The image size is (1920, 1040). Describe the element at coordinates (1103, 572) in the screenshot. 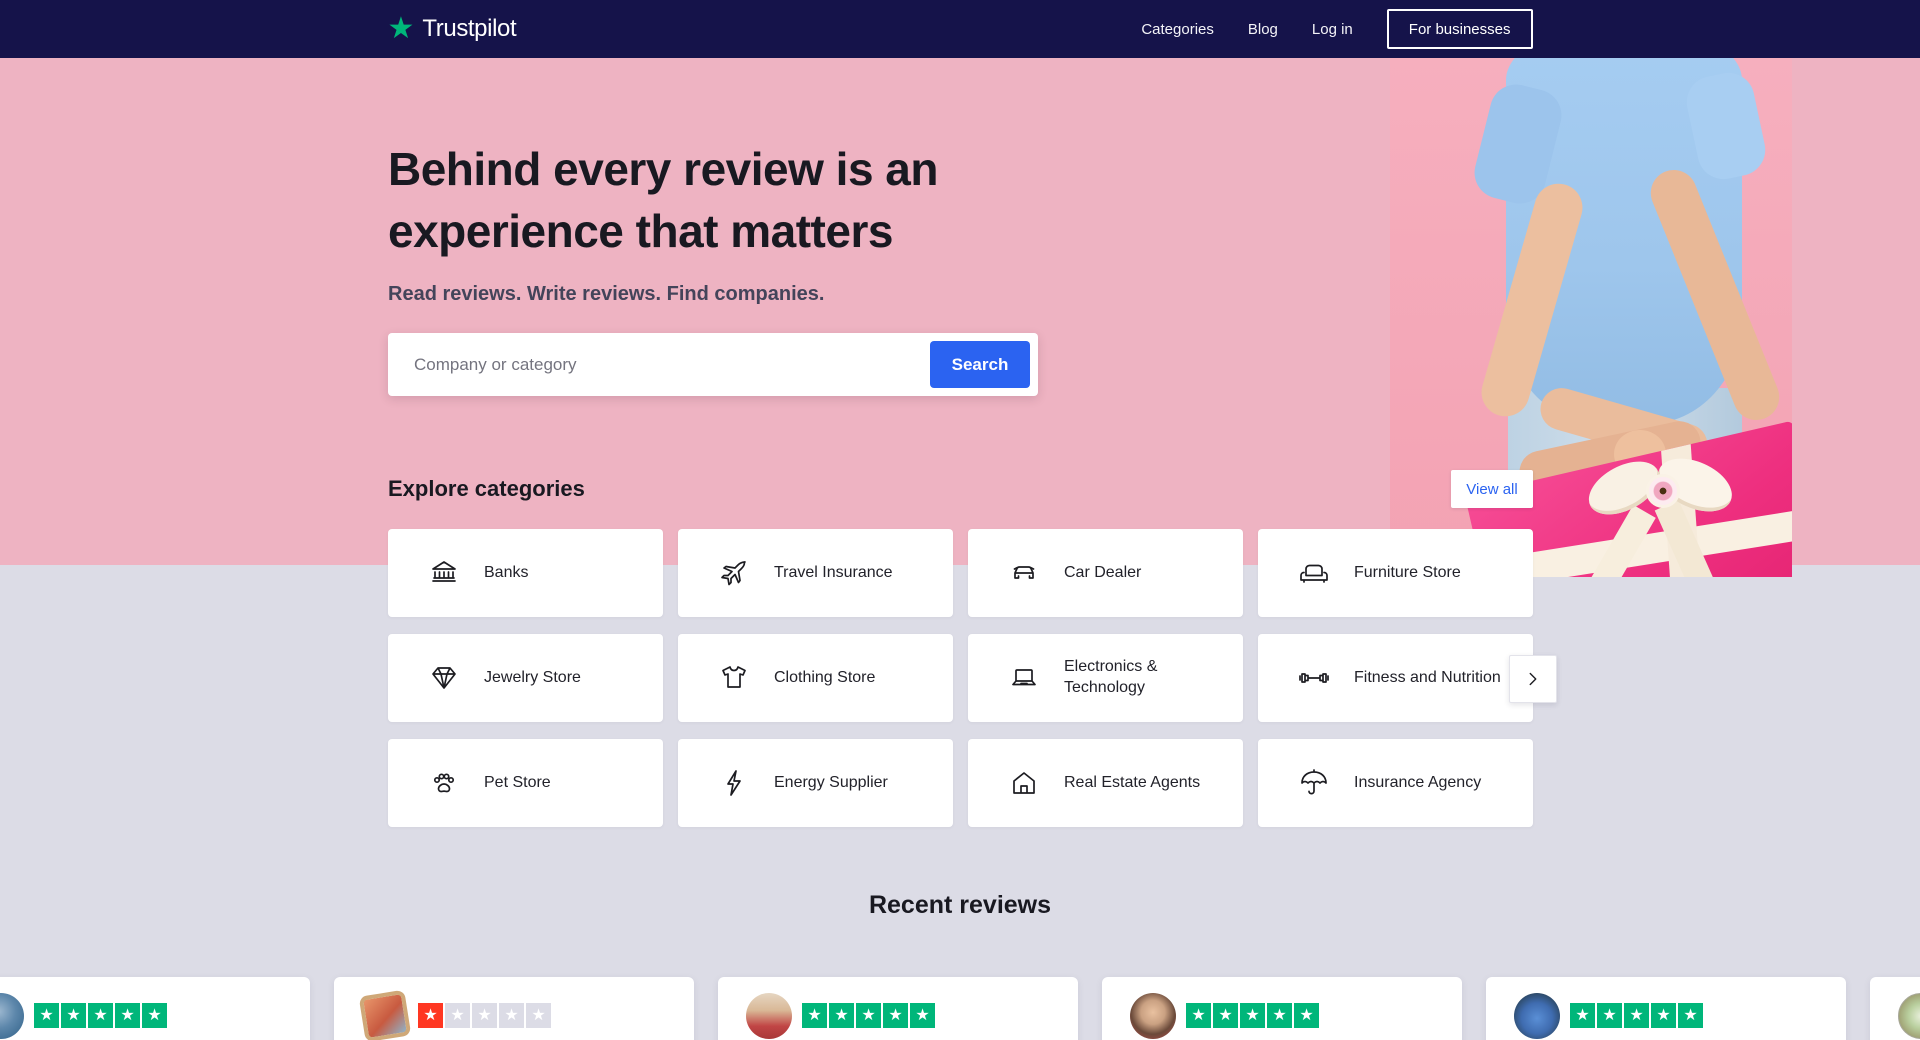

I see `category-label: Car Dealer` at that location.